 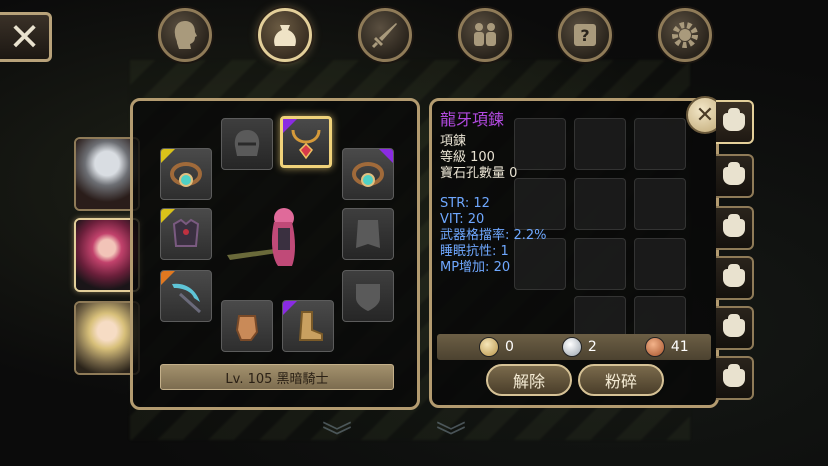 I want to click on shatter-label: 粉碎, so click(x=620, y=381).